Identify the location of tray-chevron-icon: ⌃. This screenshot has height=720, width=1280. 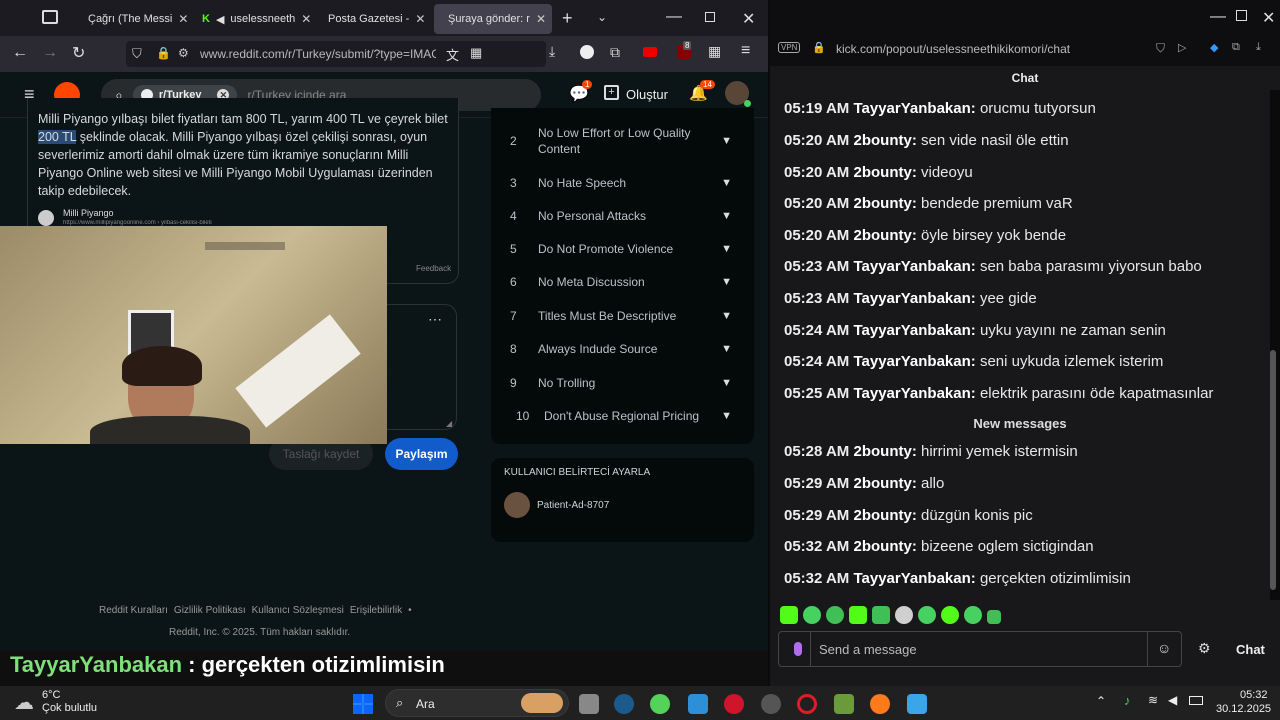
(1101, 701).